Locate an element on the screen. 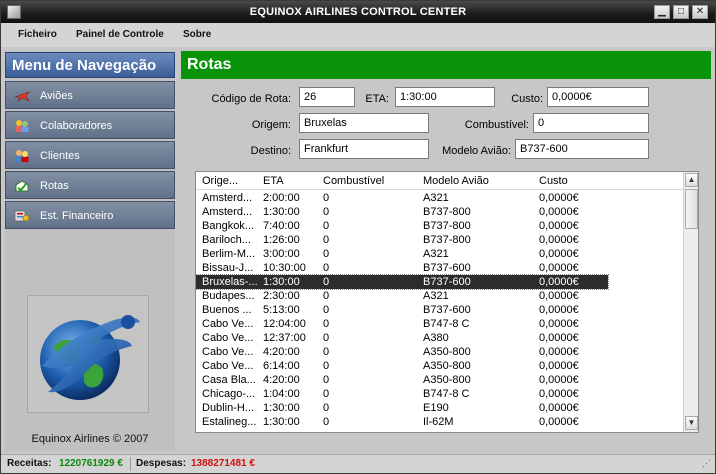 This screenshot has width=716, height=474. menu-ficheiro: Ficheiro is located at coordinates (37, 34).